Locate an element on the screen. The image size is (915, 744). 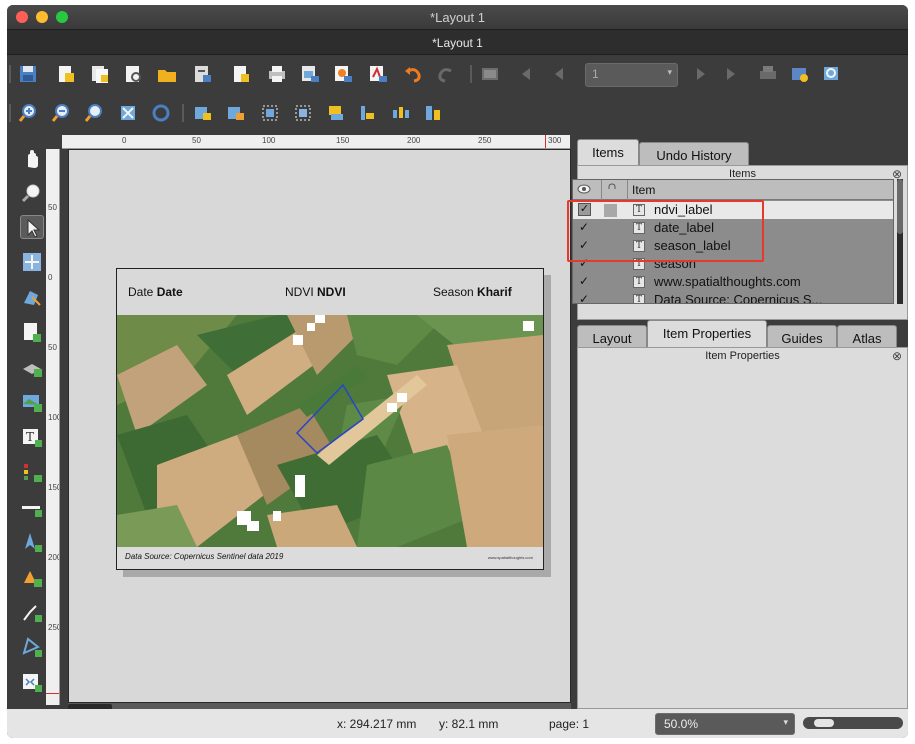
ndvi-label-item: NDVI NDVI is located at coordinates (315, 292).